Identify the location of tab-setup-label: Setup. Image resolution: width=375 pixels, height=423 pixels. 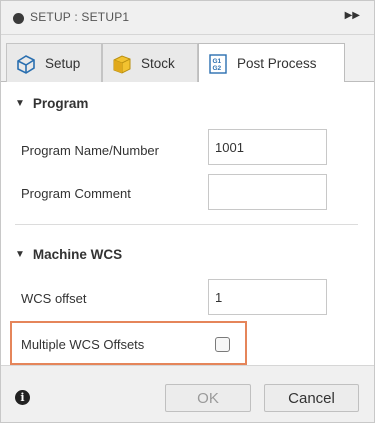
(63, 63).